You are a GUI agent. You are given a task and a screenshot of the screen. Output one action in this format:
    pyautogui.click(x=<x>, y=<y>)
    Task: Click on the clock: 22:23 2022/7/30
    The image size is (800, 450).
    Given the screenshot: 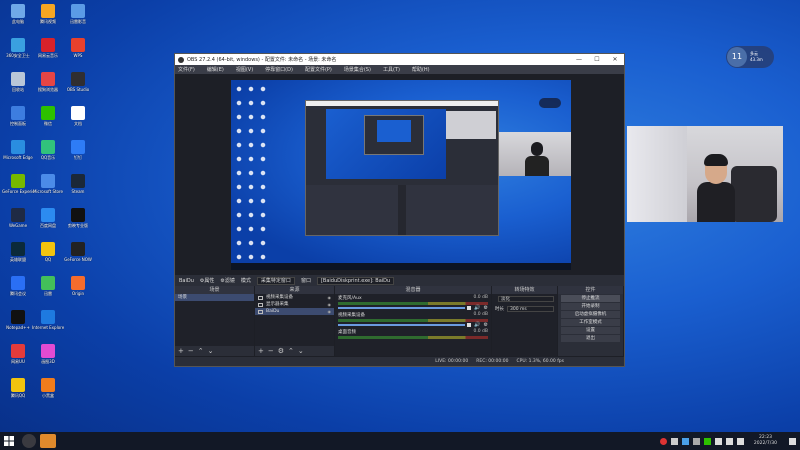 What is the action you would take?
    pyautogui.click(x=765, y=441)
    